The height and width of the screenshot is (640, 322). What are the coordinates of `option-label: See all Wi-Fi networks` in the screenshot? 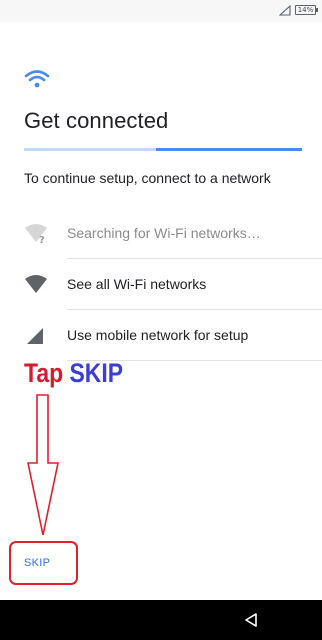 It's located at (137, 284).